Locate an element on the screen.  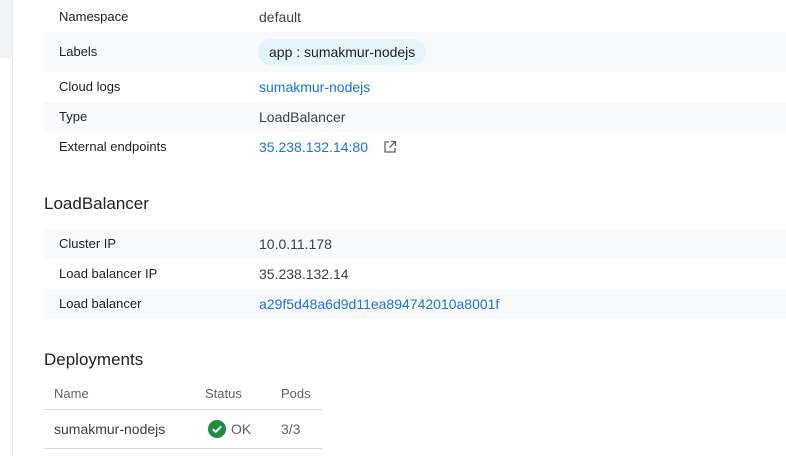
type-label: Type is located at coordinates (73, 116).